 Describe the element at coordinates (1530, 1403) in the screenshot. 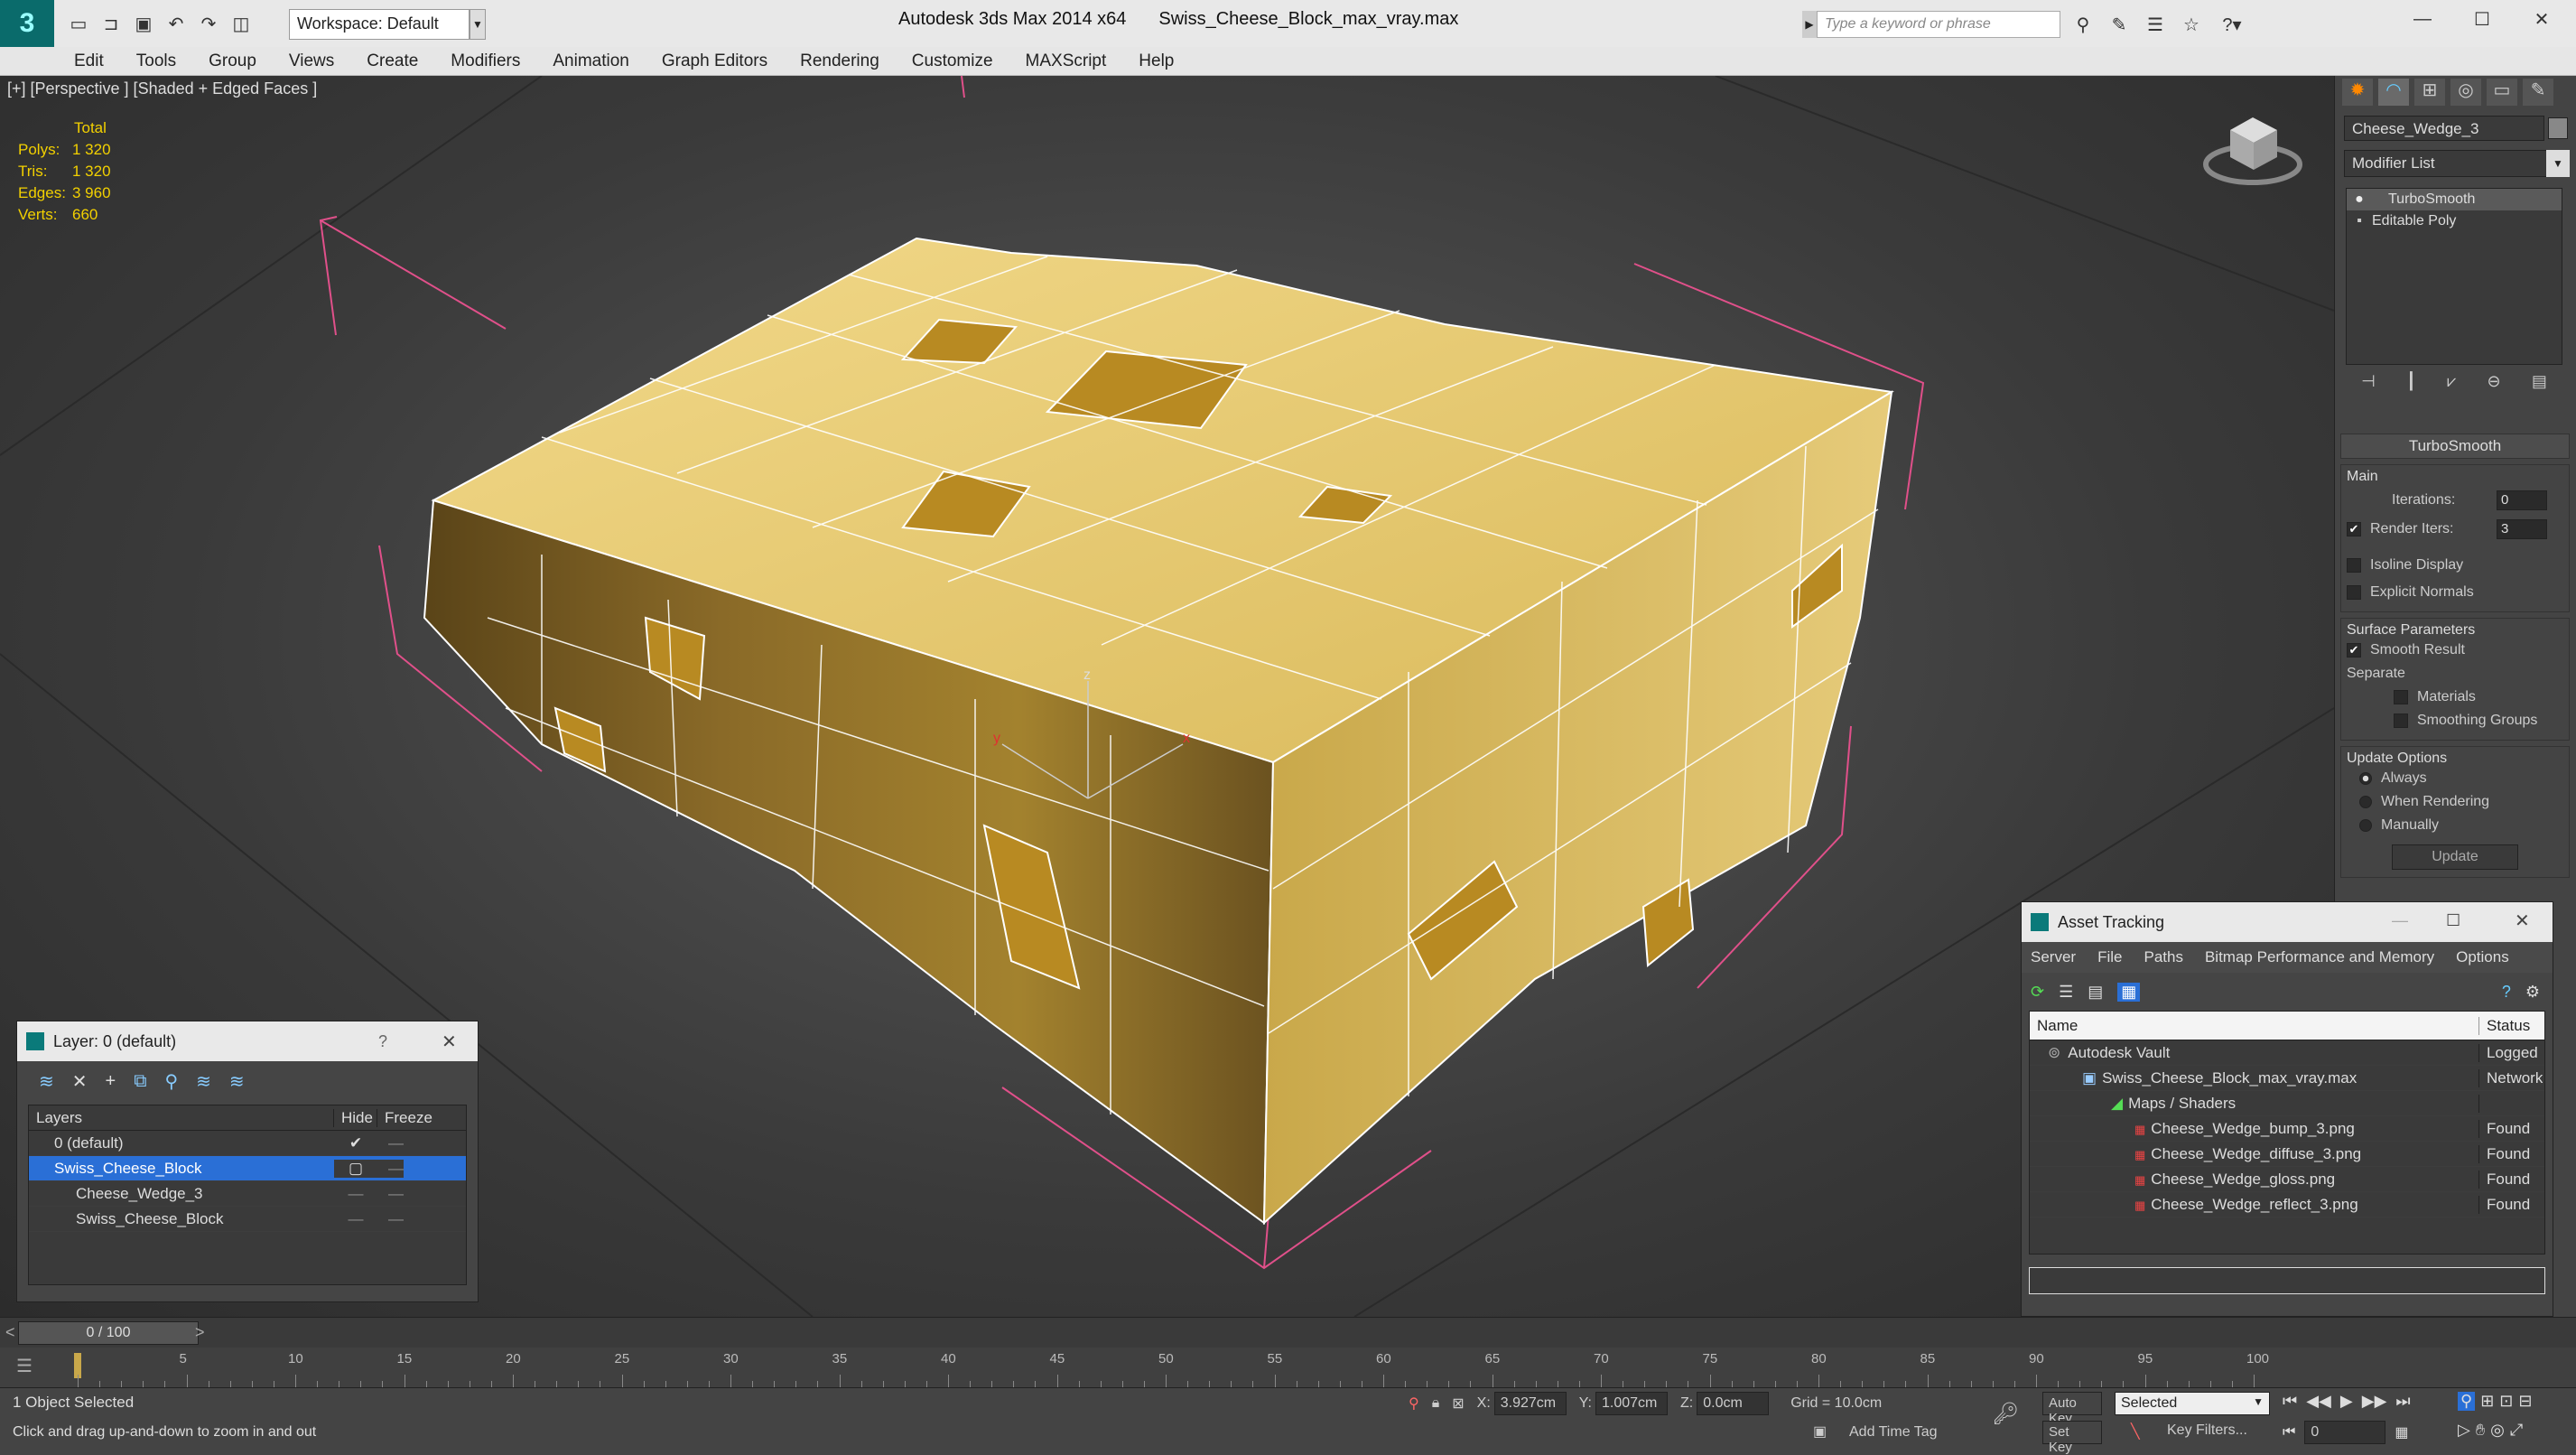

I see `x-coordinate-field: 3.927cm` at that location.